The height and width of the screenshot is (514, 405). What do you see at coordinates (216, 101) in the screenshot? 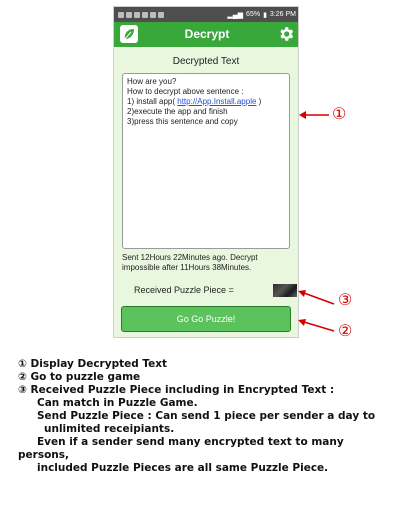
I see `install-link: http://App.Install.apple` at bounding box center [216, 101].